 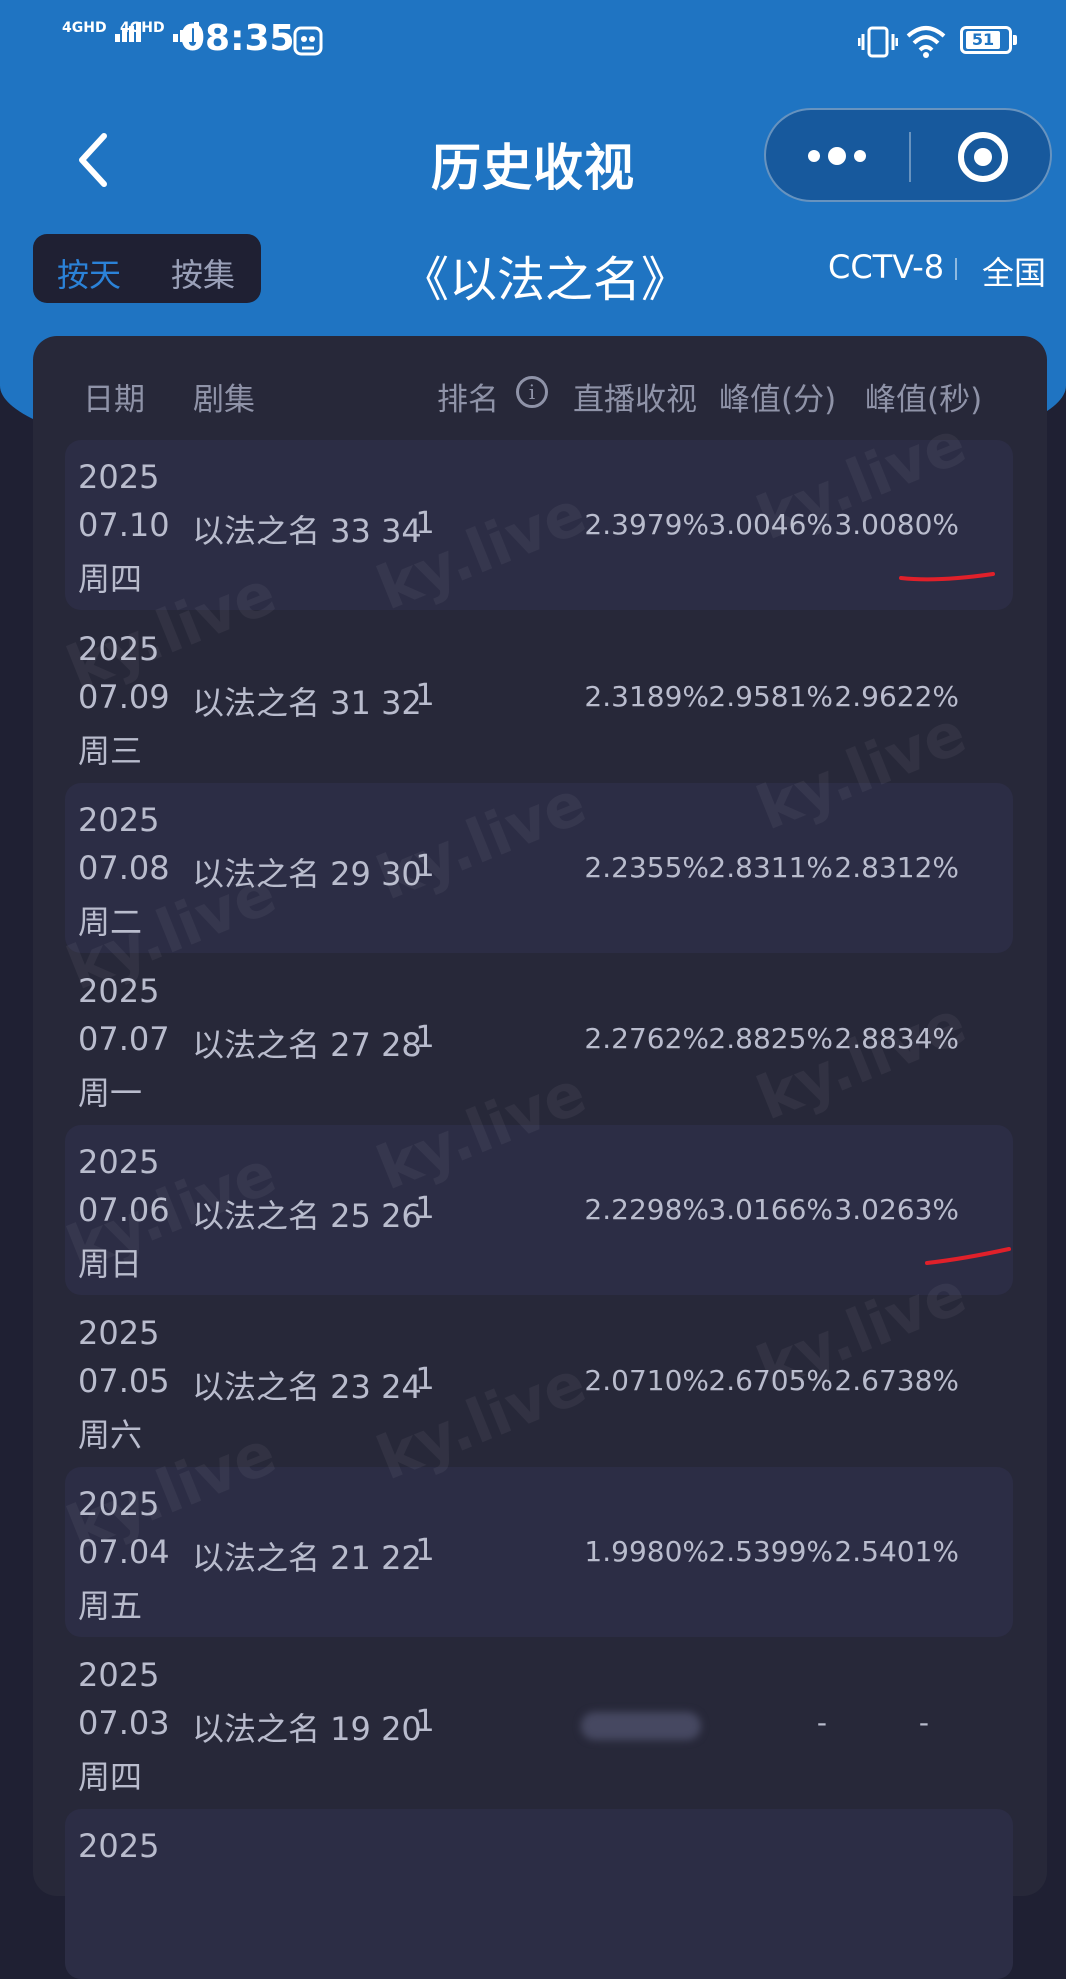 I want to click on row-weekday: 周三, so click(x=110, y=751).